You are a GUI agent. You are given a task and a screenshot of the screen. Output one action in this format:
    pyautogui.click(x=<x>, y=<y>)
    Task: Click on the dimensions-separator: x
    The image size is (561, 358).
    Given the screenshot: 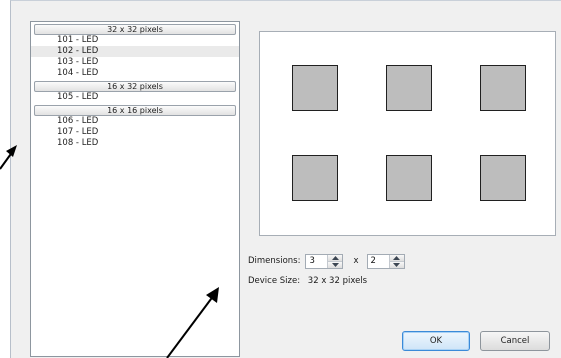 What is the action you would take?
    pyautogui.click(x=356, y=261)
    